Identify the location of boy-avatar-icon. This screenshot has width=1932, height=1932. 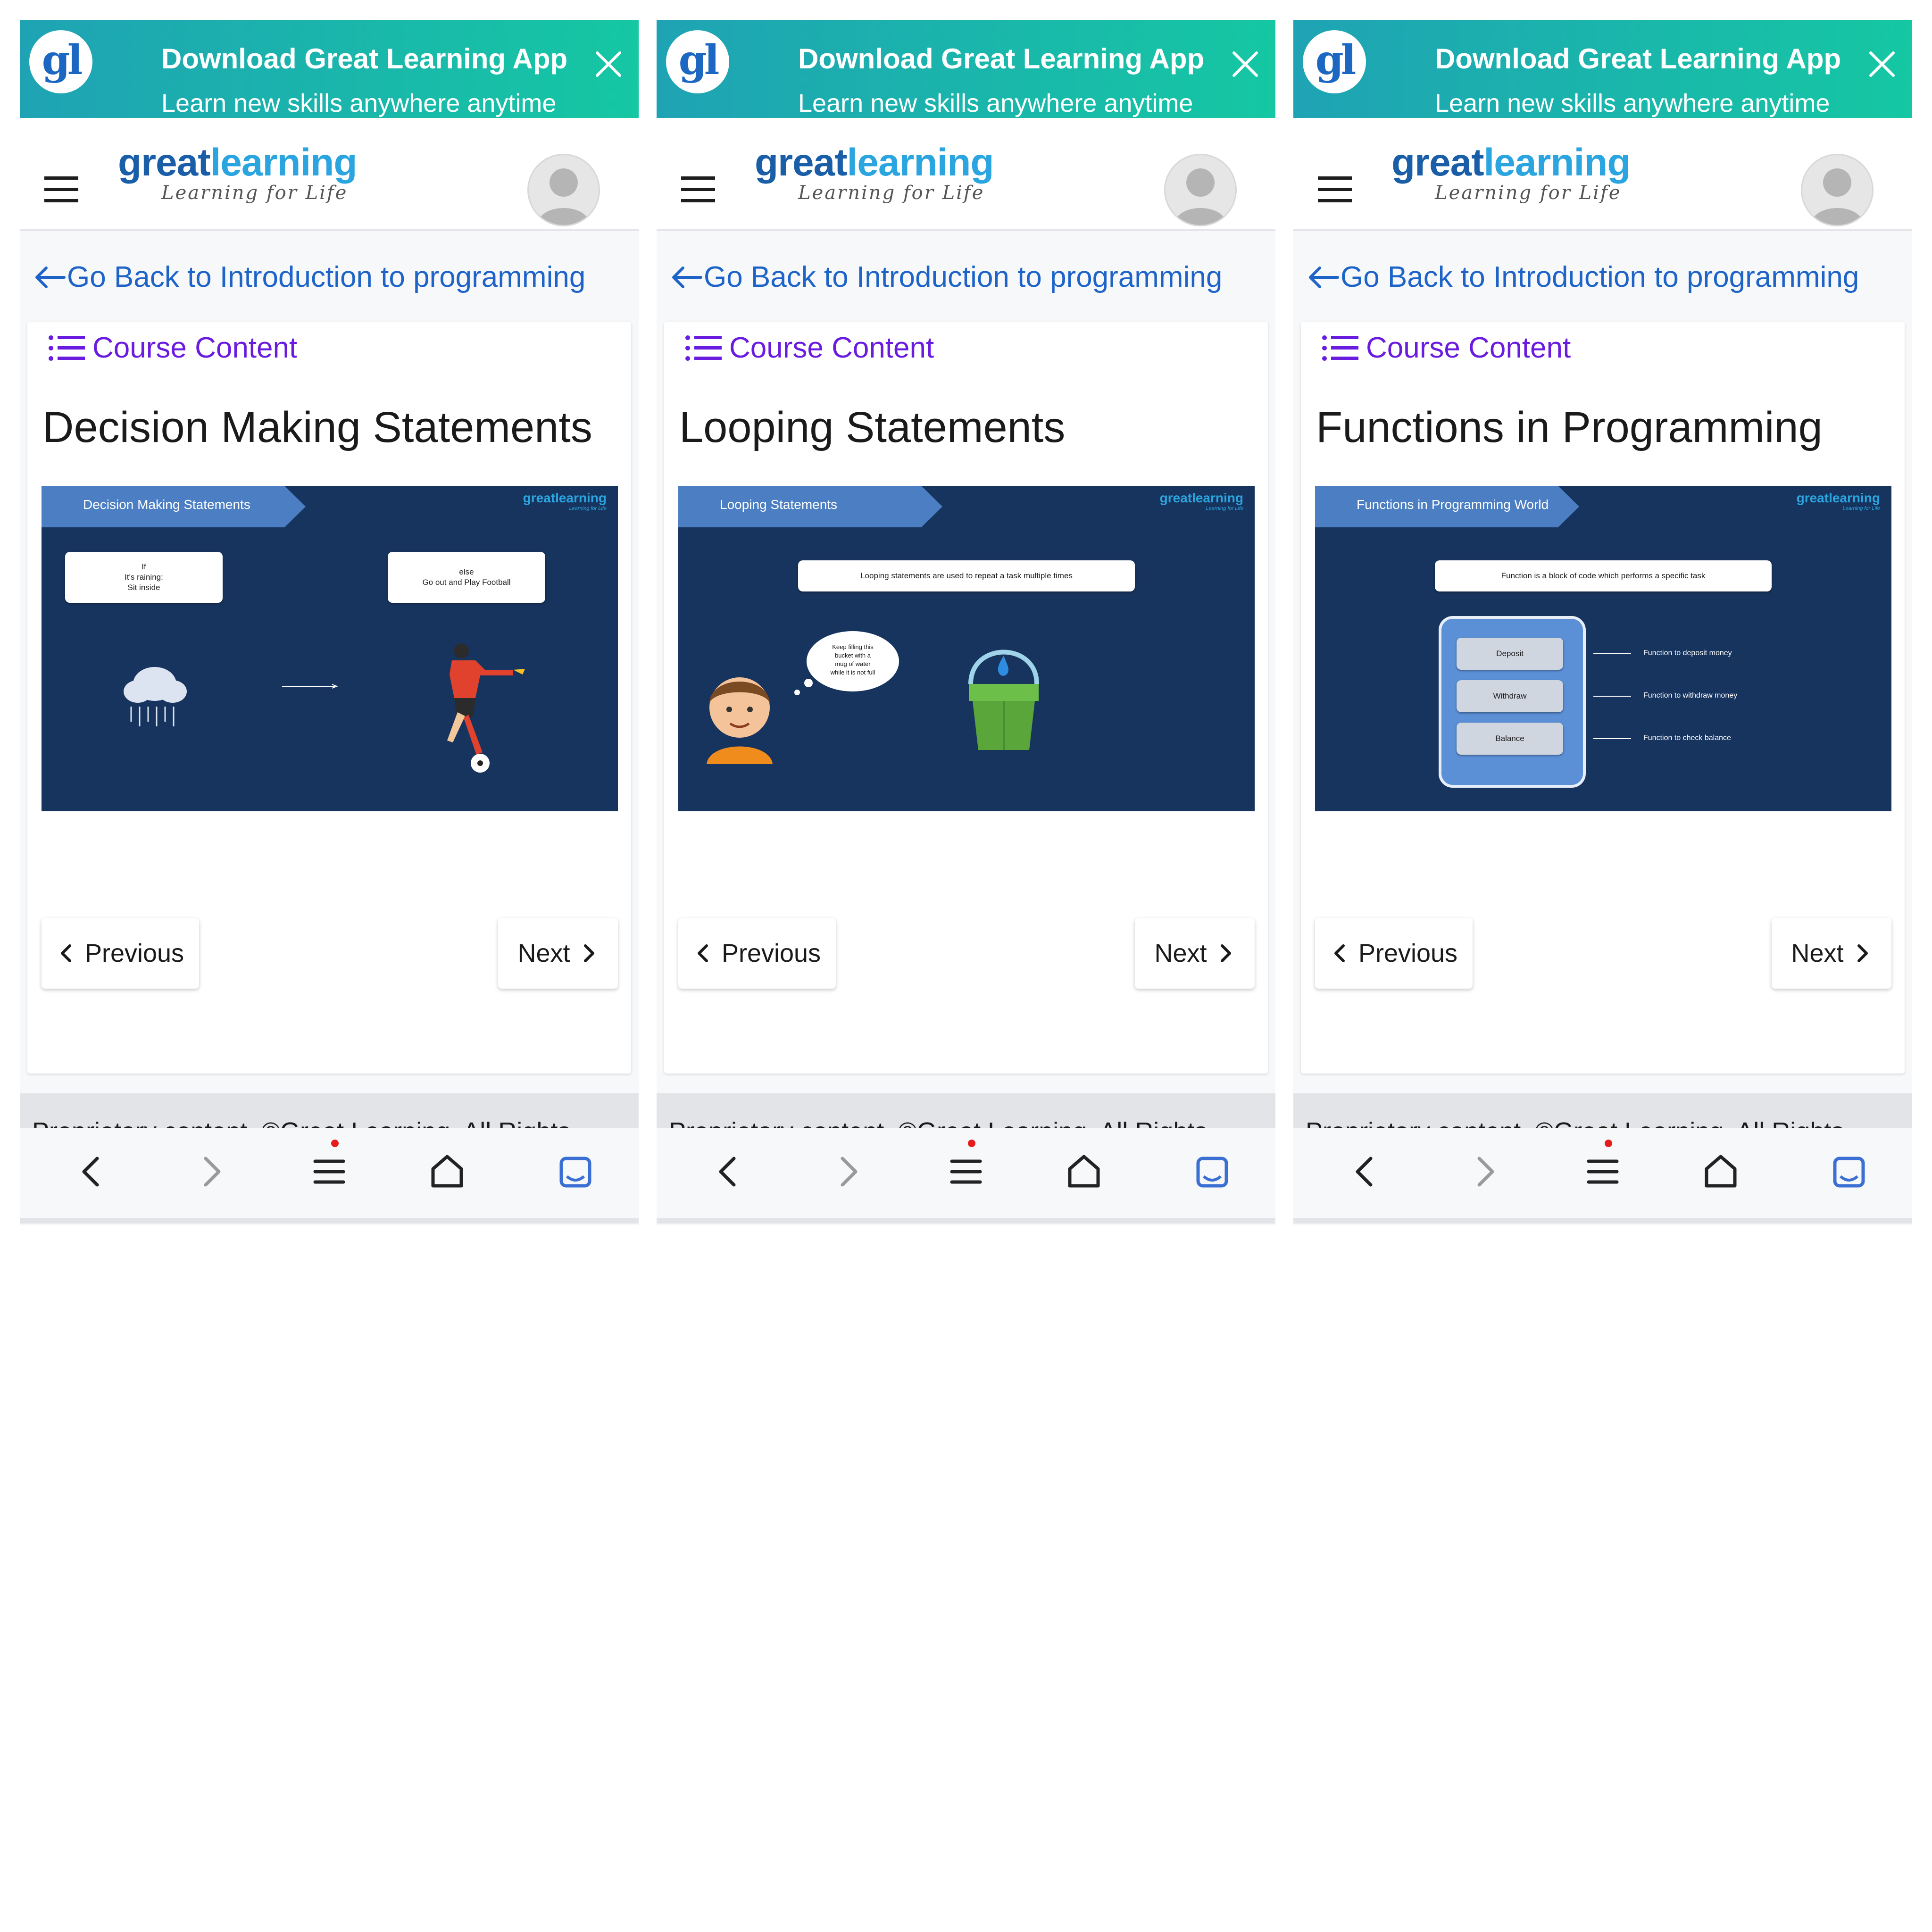
(740, 720).